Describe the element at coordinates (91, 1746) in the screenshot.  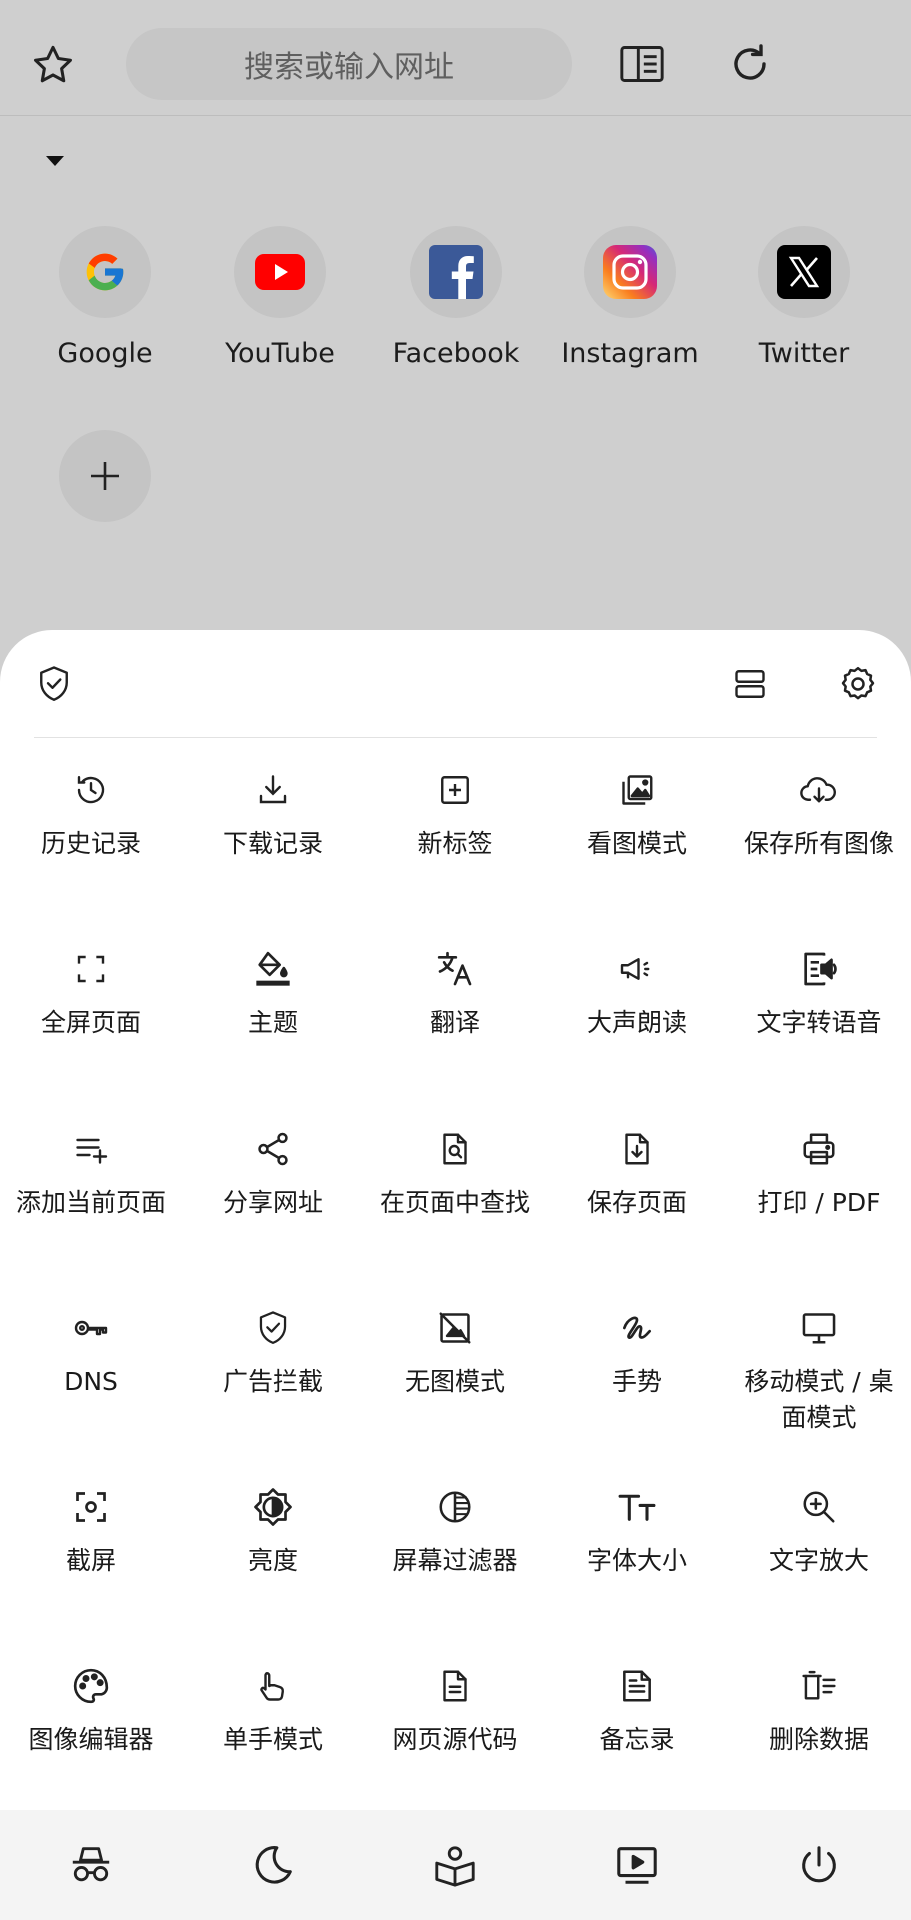
I see `menu-item-image-editor: 图像编辑器` at that location.